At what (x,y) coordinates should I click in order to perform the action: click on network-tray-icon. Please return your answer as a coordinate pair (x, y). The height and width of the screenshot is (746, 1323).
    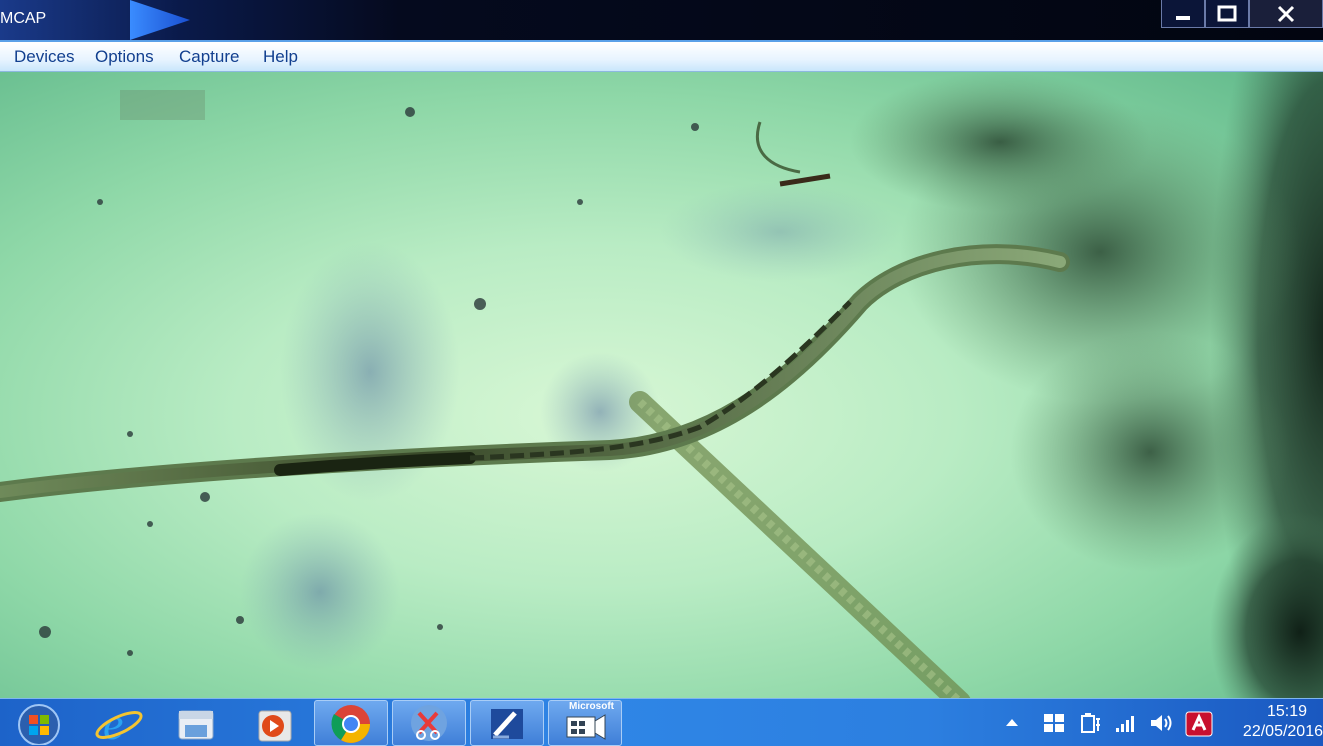
    Looking at the image, I should click on (1126, 723).